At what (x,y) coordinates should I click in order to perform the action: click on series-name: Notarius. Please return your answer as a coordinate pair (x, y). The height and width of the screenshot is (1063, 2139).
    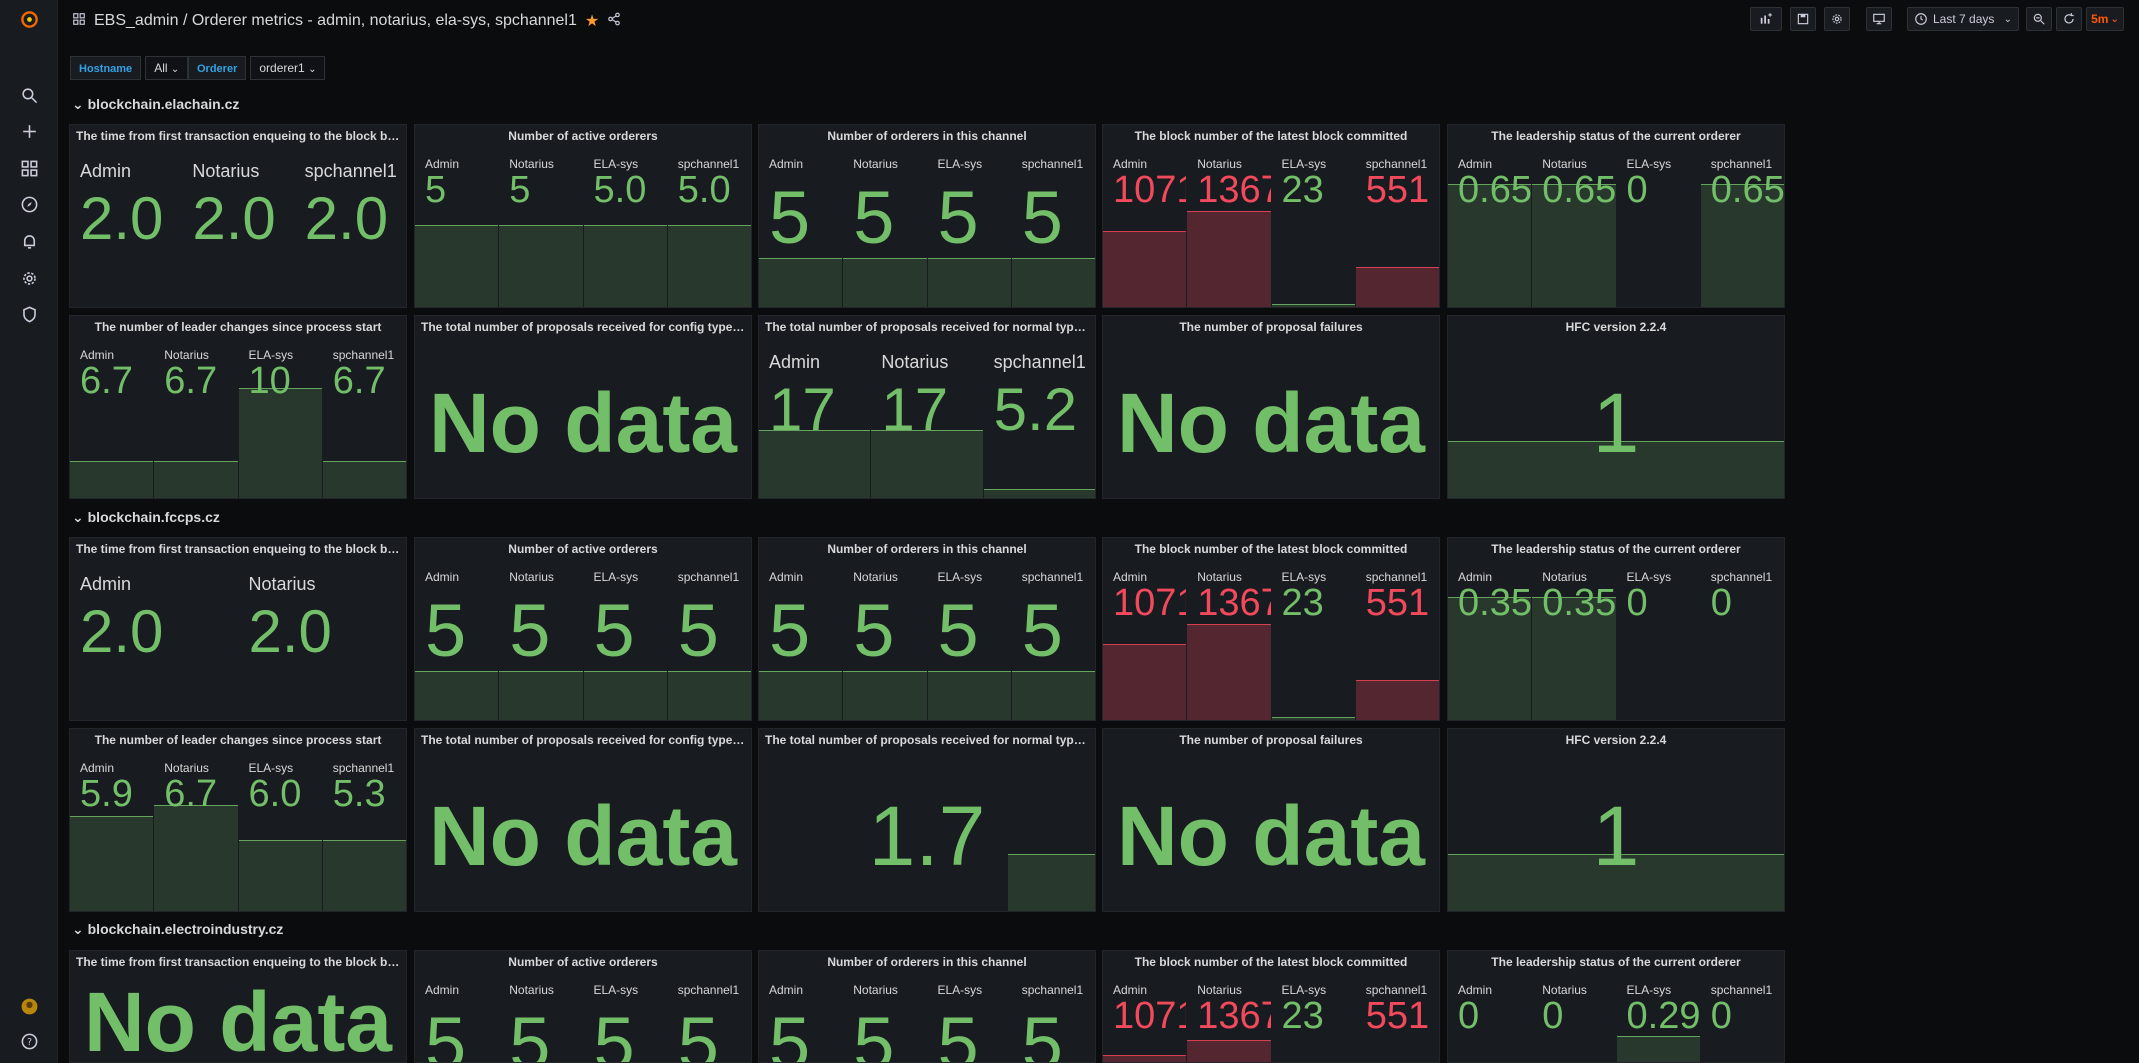
    Looking at the image, I should click on (531, 577).